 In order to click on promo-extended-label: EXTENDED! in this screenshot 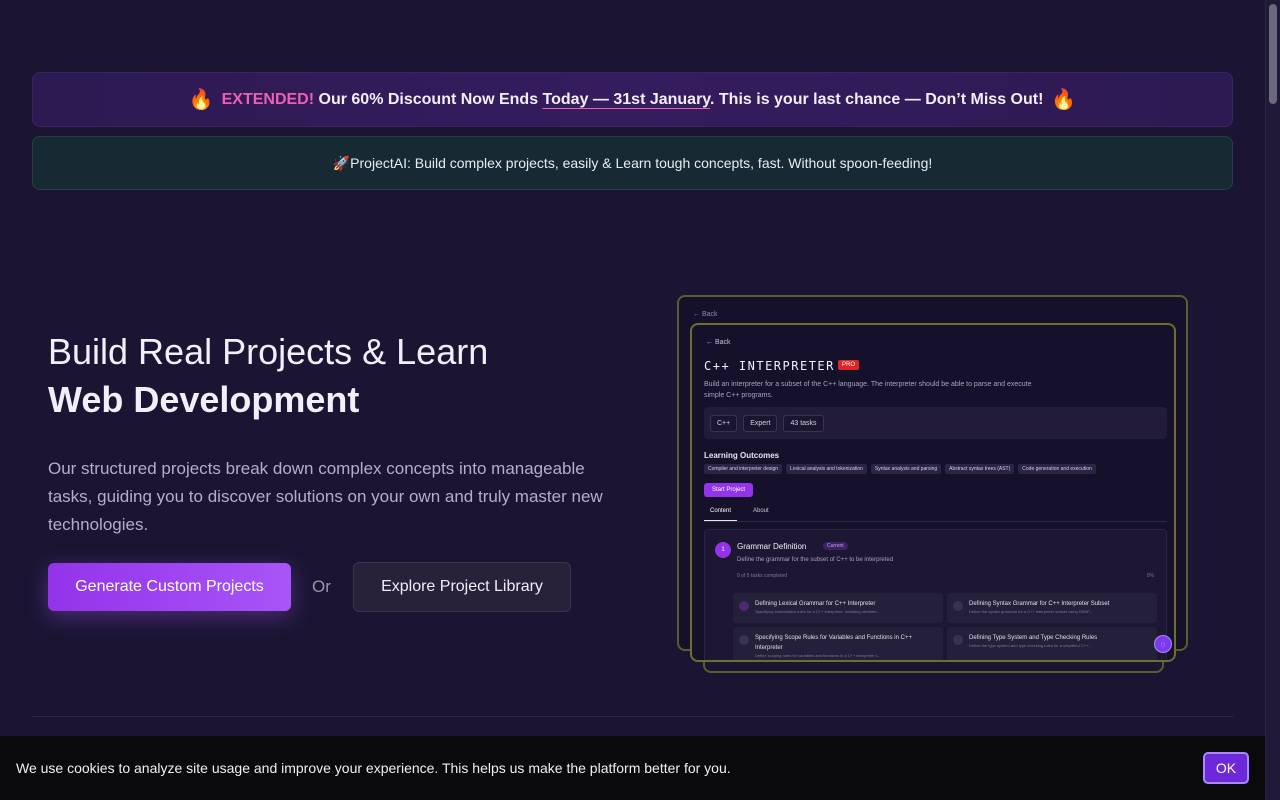, I will do `click(268, 99)`.